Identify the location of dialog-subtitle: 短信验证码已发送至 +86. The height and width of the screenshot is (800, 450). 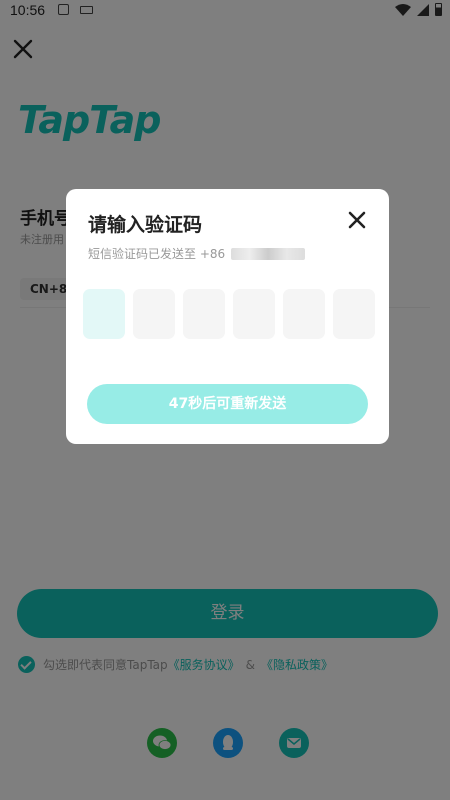
(197, 253).